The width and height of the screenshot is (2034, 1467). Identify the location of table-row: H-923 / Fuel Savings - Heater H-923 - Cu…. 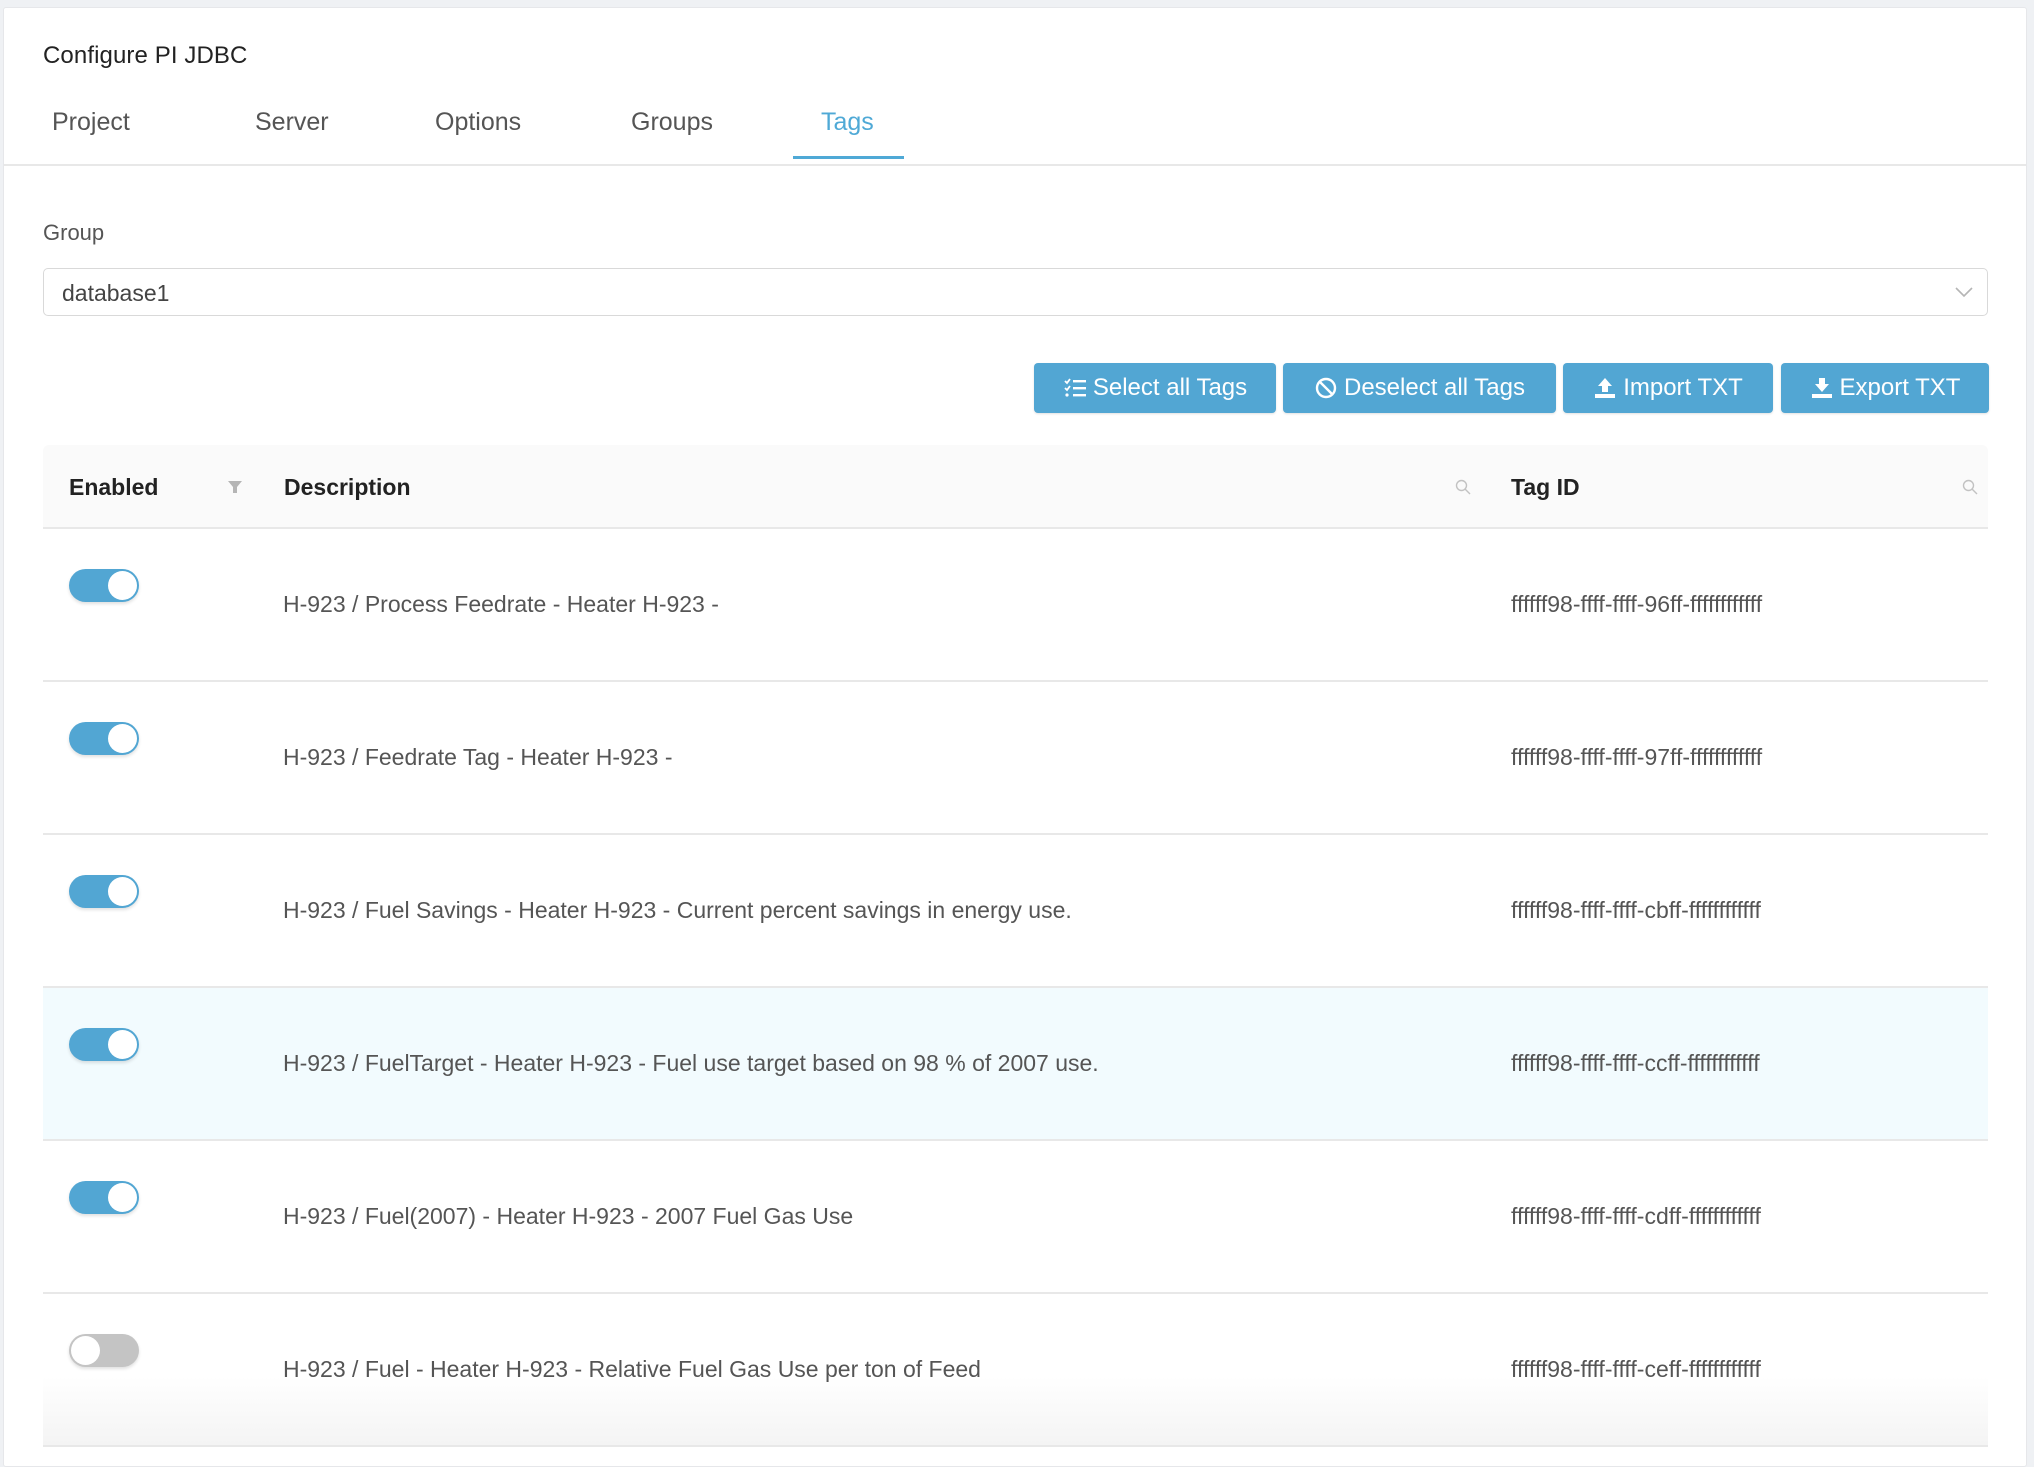
(1015, 911).